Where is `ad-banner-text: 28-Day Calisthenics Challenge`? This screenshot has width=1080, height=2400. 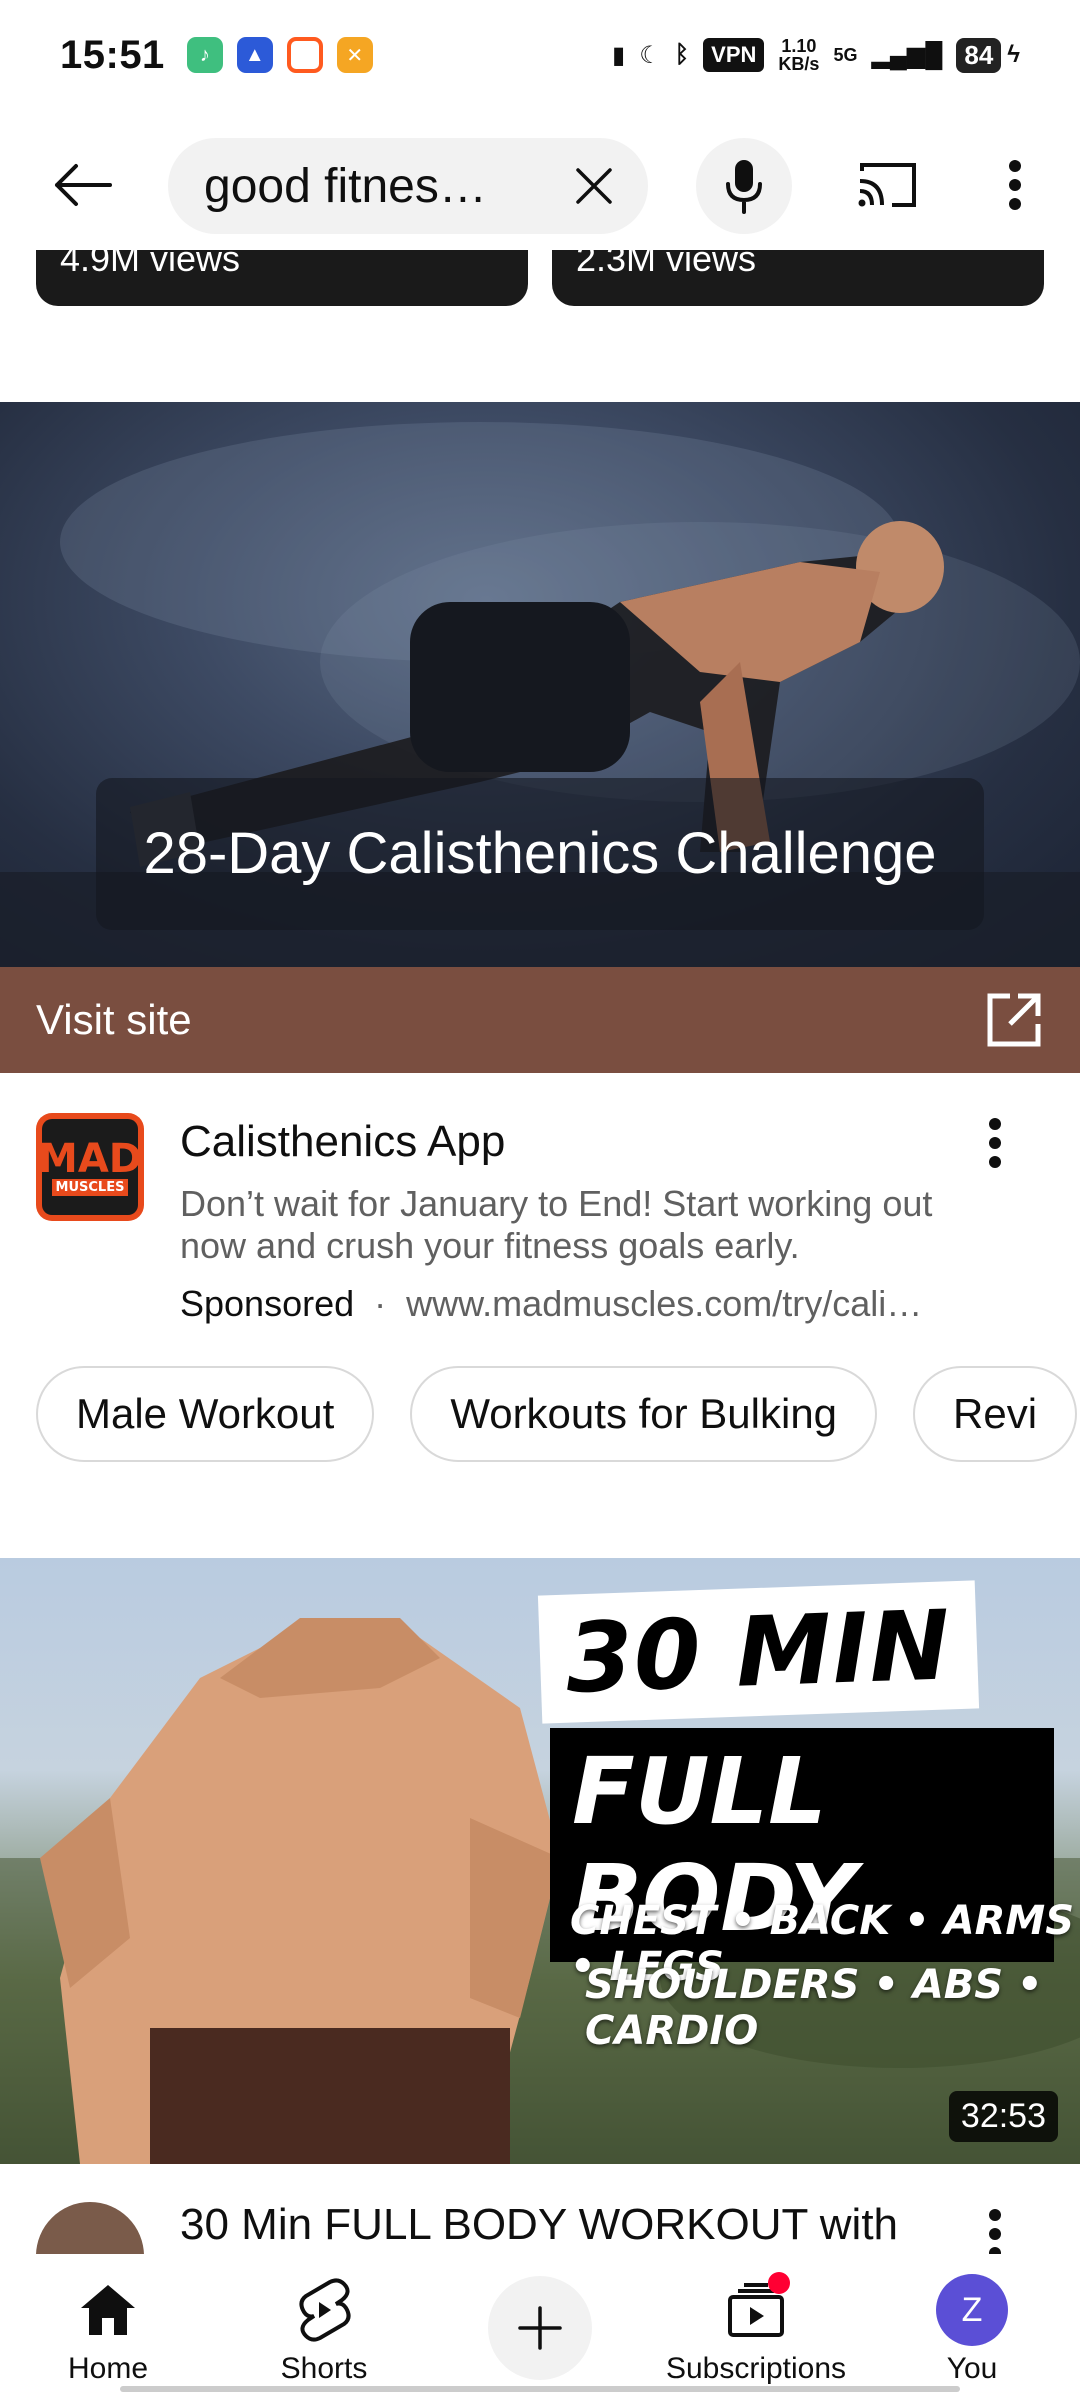 ad-banner-text: 28-Day Calisthenics Challenge is located at coordinates (540, 853).